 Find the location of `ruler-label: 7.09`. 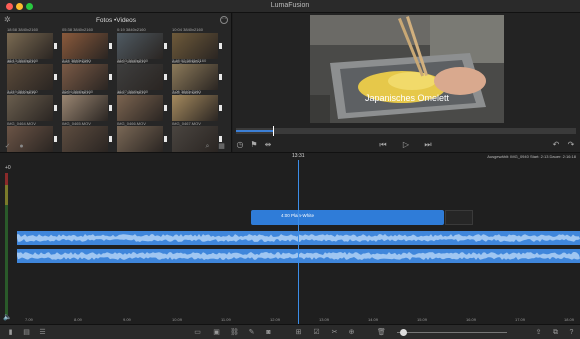

ruler-label: 7.09 is located at coordinates (29, 319).